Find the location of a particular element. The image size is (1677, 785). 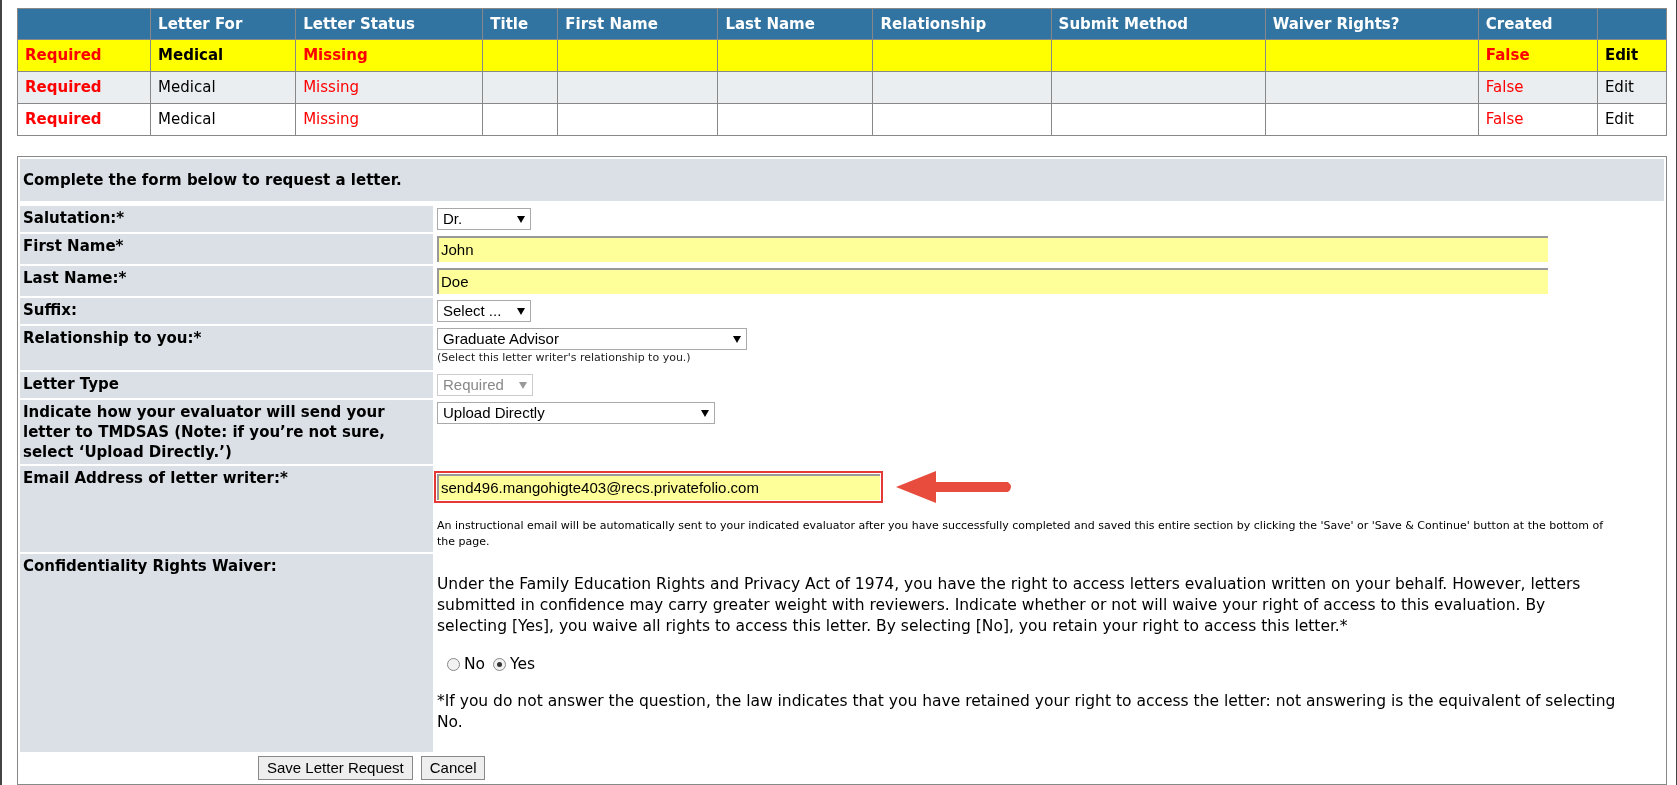

field-label: Relationship to you:* is located at coordinates (112, 338).